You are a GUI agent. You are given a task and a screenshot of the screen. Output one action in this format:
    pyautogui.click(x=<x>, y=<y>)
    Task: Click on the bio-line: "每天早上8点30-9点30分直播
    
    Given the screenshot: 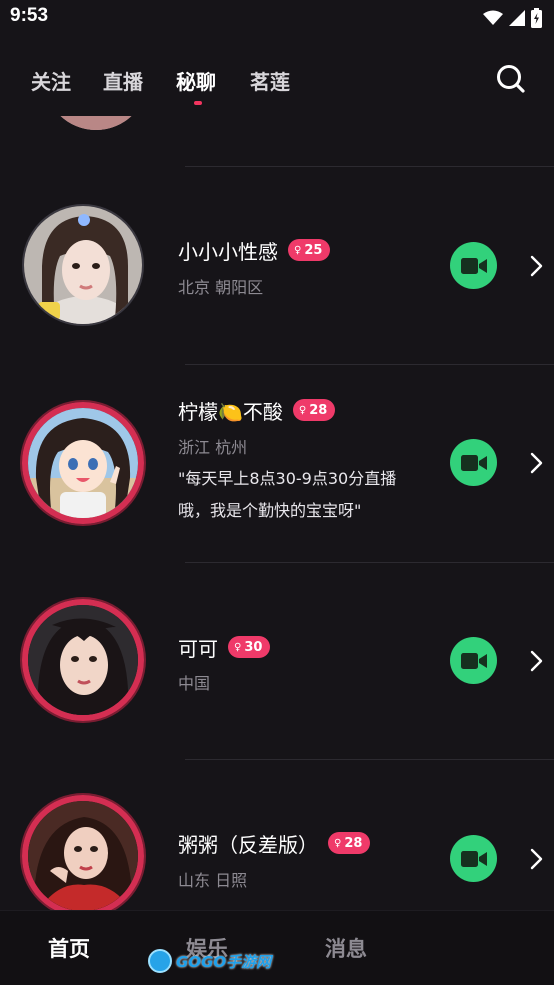 What is the action you would take?
    pyautogui.click(x=287, y=478)
    